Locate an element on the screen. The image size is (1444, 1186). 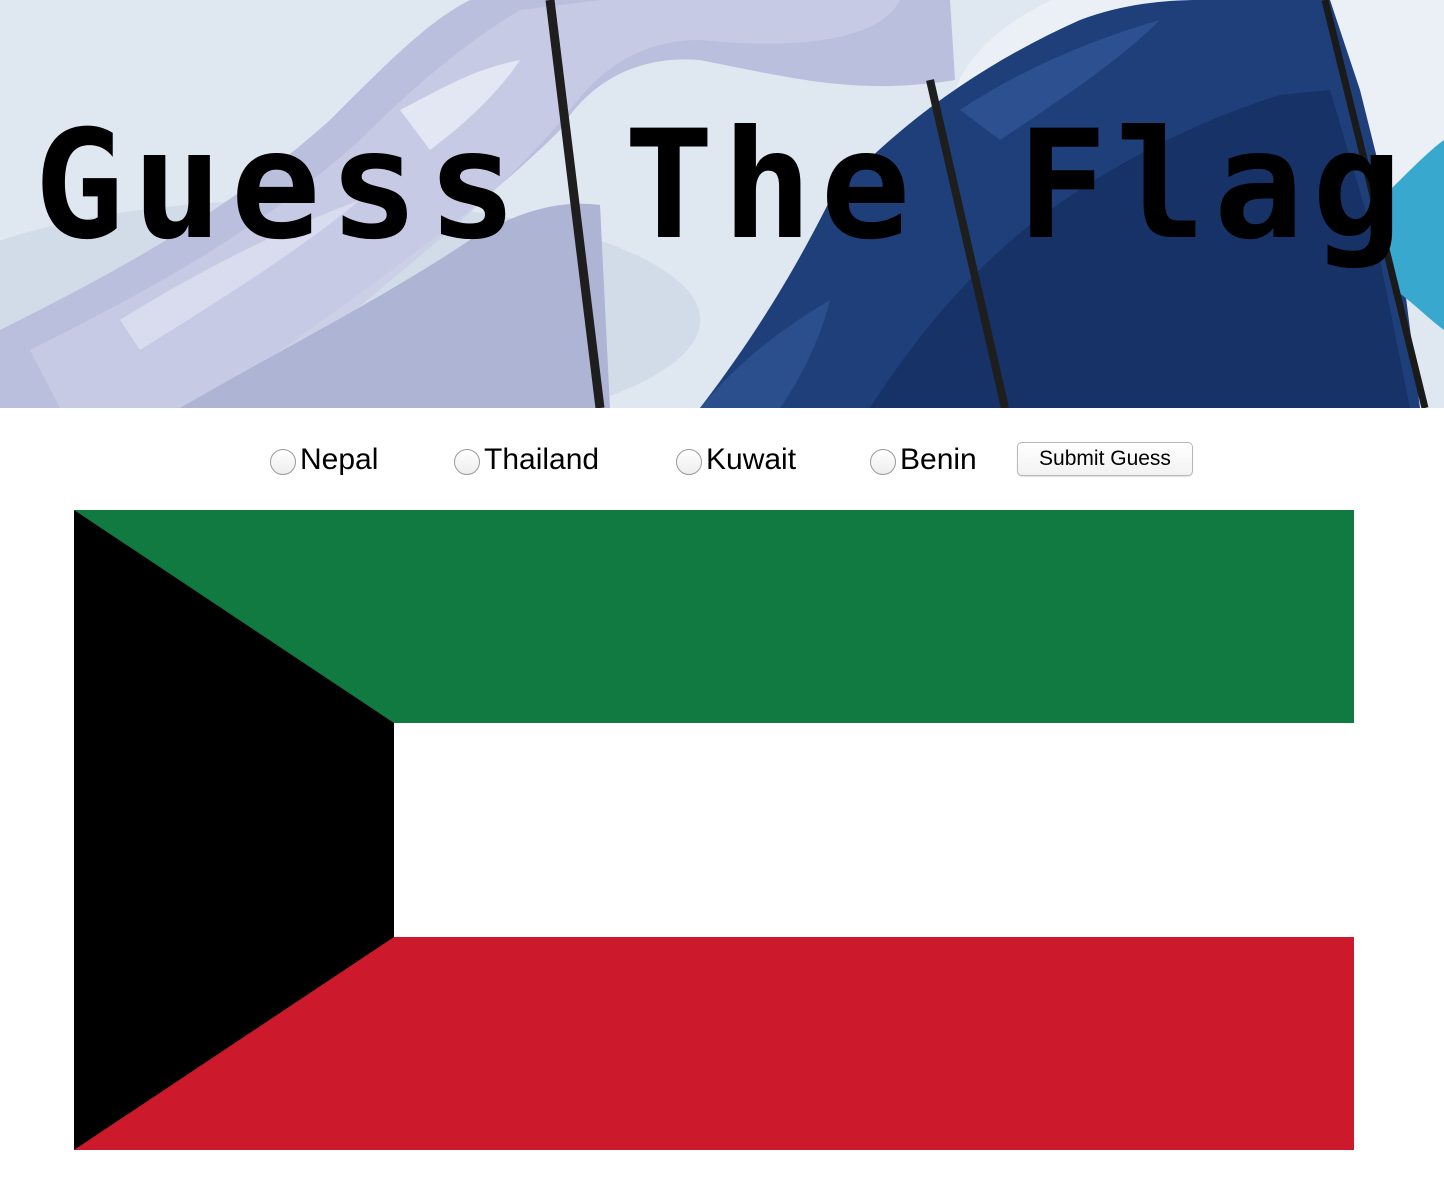
guess-form: Nepal Thailand Kuwait Benin Submit Guess is located at coordinates (722, 460).